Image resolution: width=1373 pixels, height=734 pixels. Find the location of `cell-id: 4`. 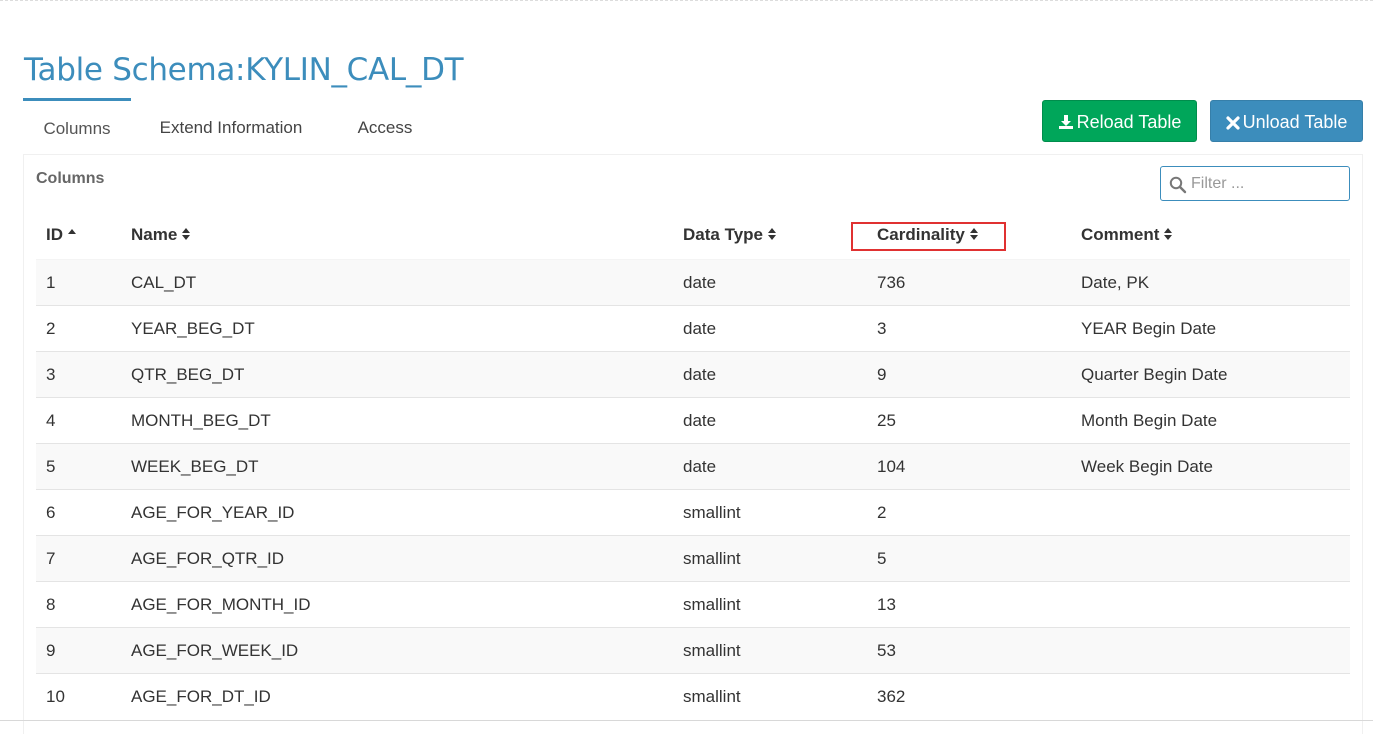

cell-id: 4 is located at coordinates (78, 420).